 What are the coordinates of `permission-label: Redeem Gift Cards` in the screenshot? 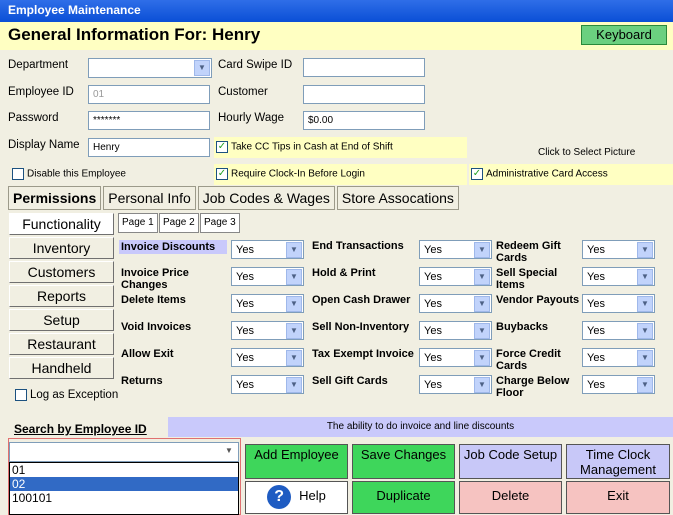 It's located at (538, 252).